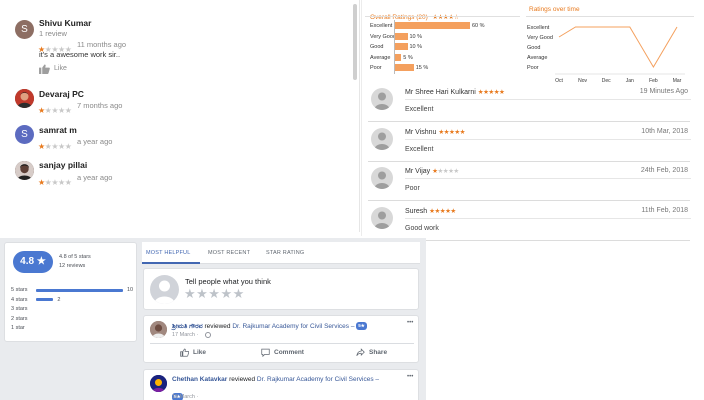  I want to click on y-tick-label: Good, so click(533, 48).